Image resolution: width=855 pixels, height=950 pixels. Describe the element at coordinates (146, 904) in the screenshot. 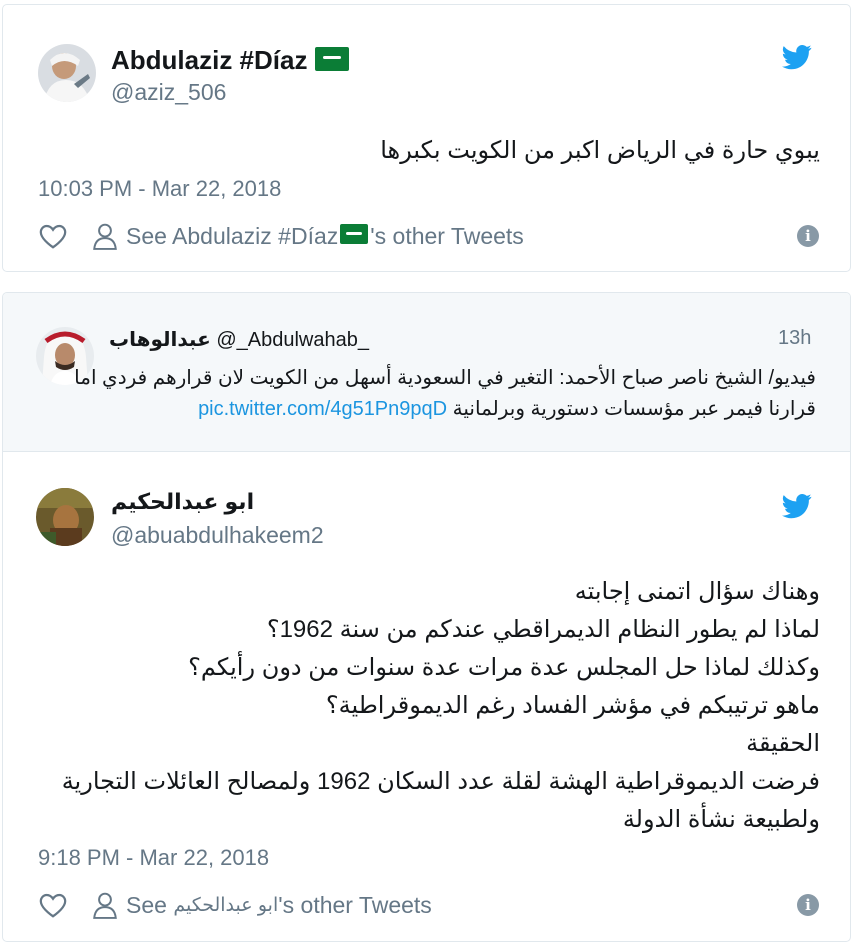

I see `see-link-prefix: See` at that location.